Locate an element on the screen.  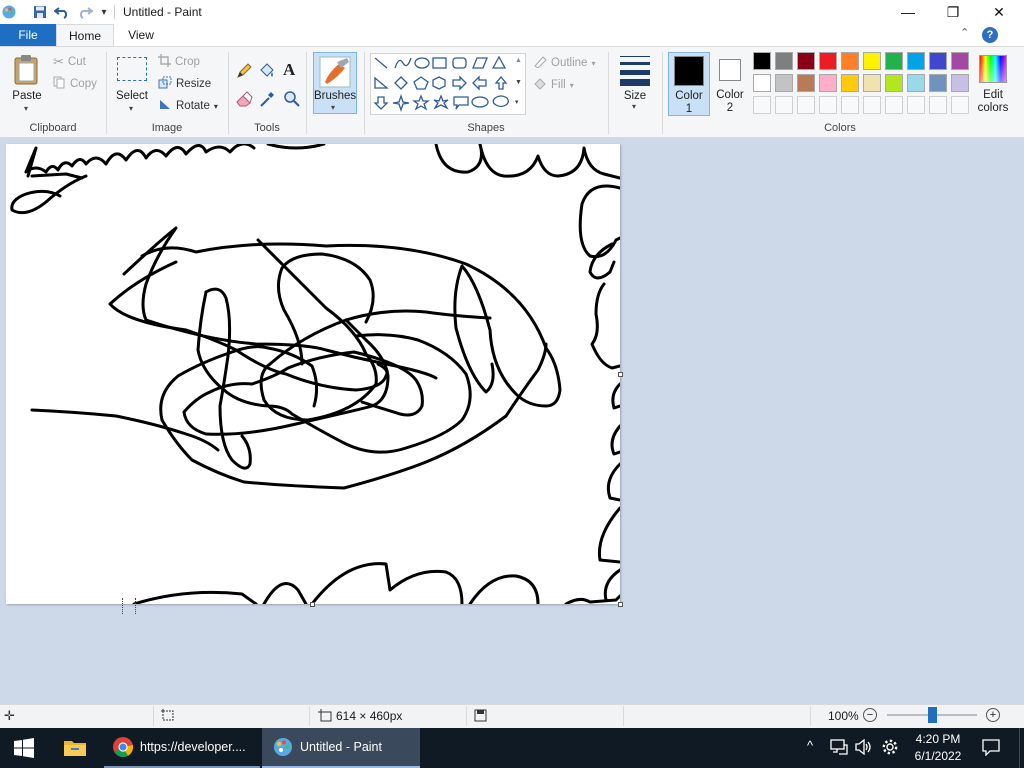
clock: 4:20 PM 6/1/2022 is located at coordinates (938, 748).